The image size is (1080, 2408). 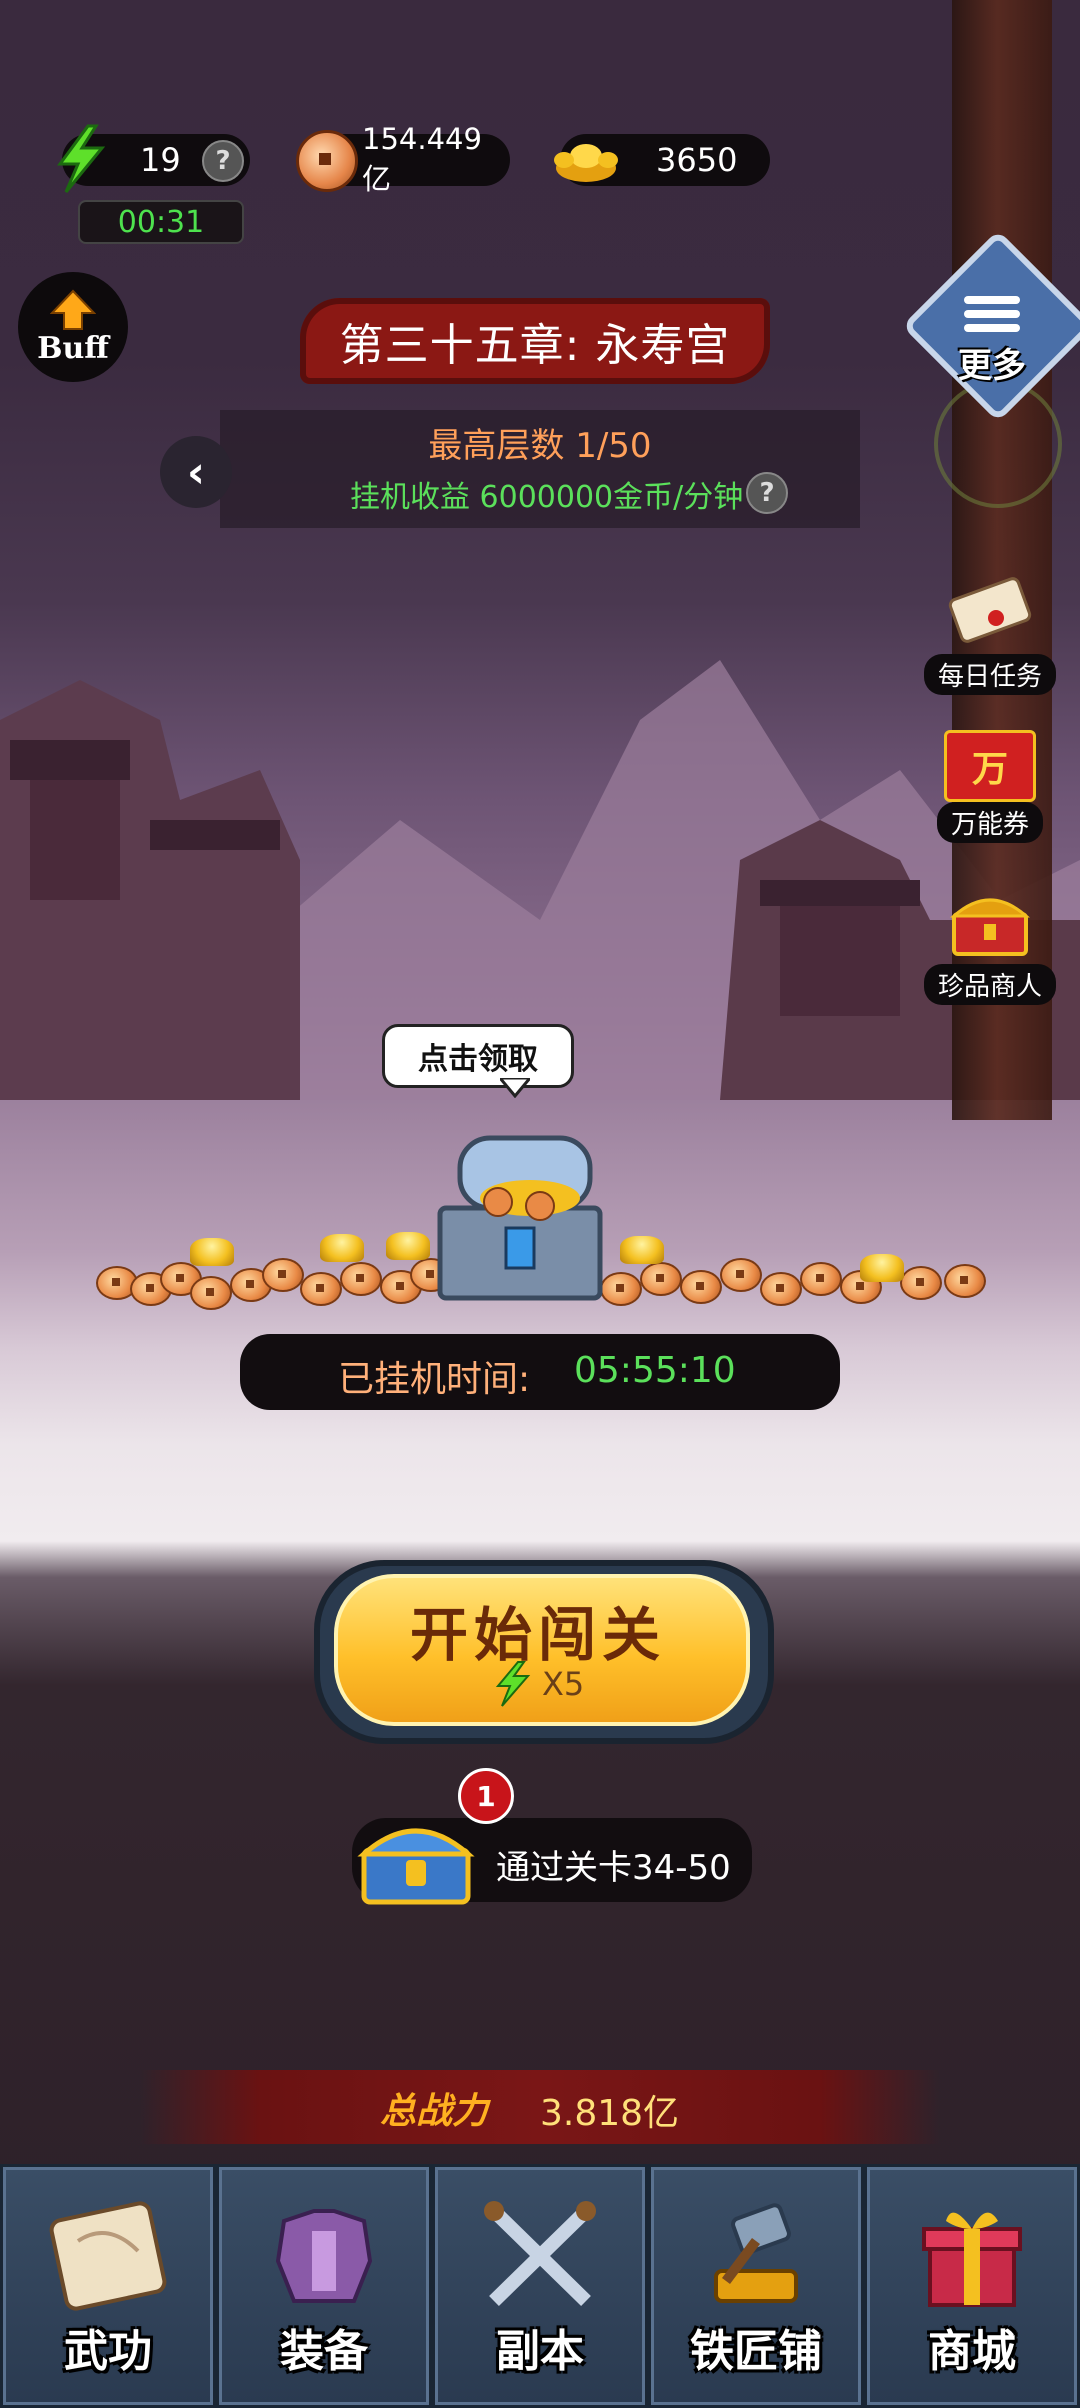 What do you see at coordinates (324, 2256) in the screenshot?
I see `armor-icon` at bounding box center [324, 2256].